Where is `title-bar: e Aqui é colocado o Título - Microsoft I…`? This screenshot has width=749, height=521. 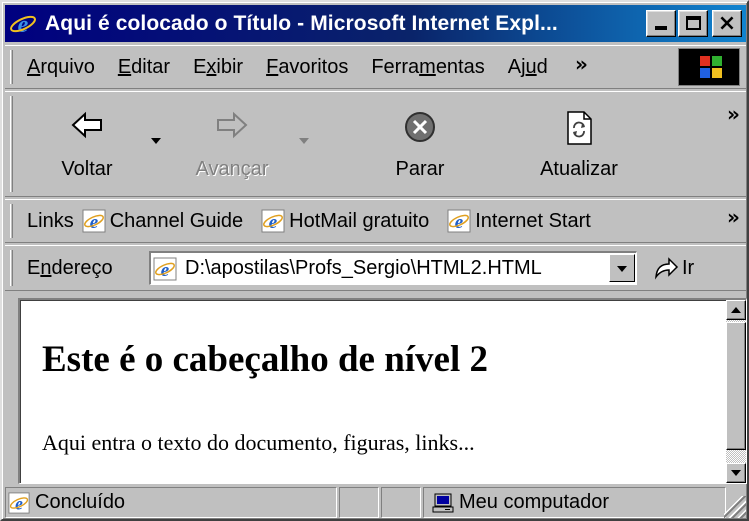 title-bar: e Aqui é colocado o Título - Microsoft I… is located at coordinates (375, 23).